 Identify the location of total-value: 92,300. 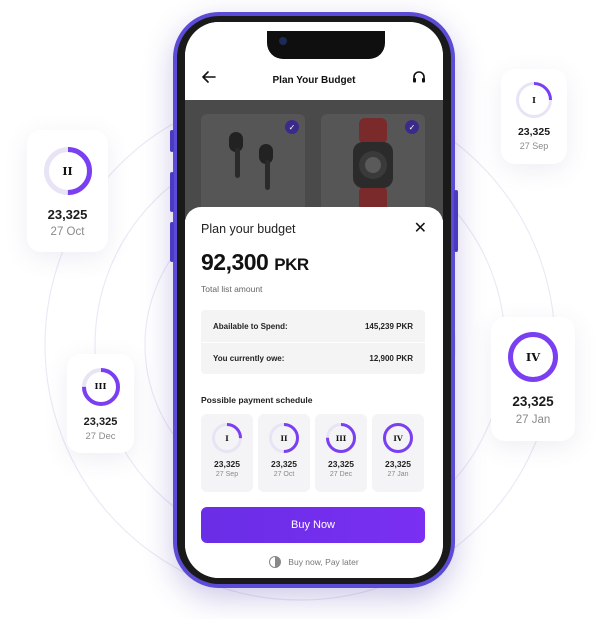
(235, 262).